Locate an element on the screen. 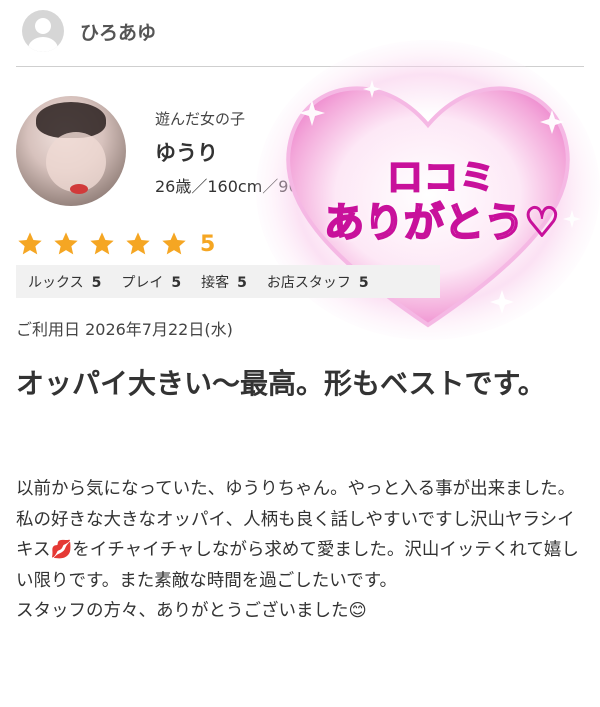 This screenshot has width=600, height=707. girl-name: ゆうり is located at coordinates (186, 152).